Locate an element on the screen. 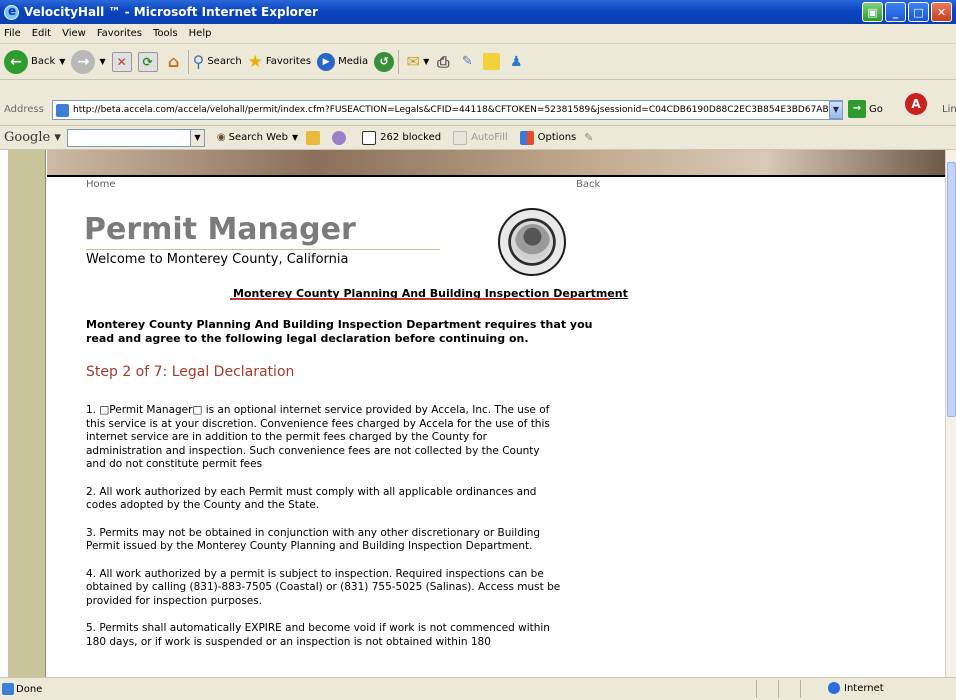  pagerank-icon is located at coordinates (339, 137).